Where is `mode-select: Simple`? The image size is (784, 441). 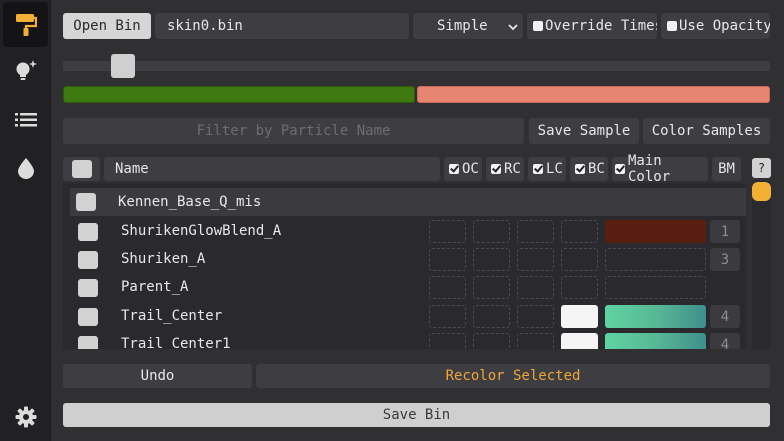 mode-select: Simple is located at coordinates (468, 26).